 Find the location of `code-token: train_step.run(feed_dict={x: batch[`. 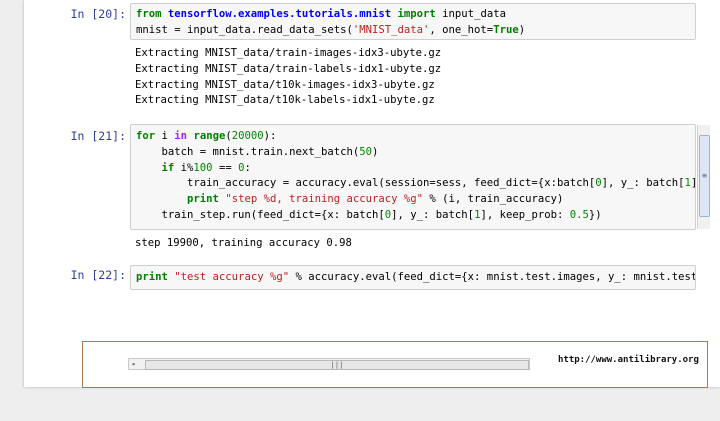

code-token: train_step.run(feed_dict={x: batch[ is located at coordinates (260, 214).